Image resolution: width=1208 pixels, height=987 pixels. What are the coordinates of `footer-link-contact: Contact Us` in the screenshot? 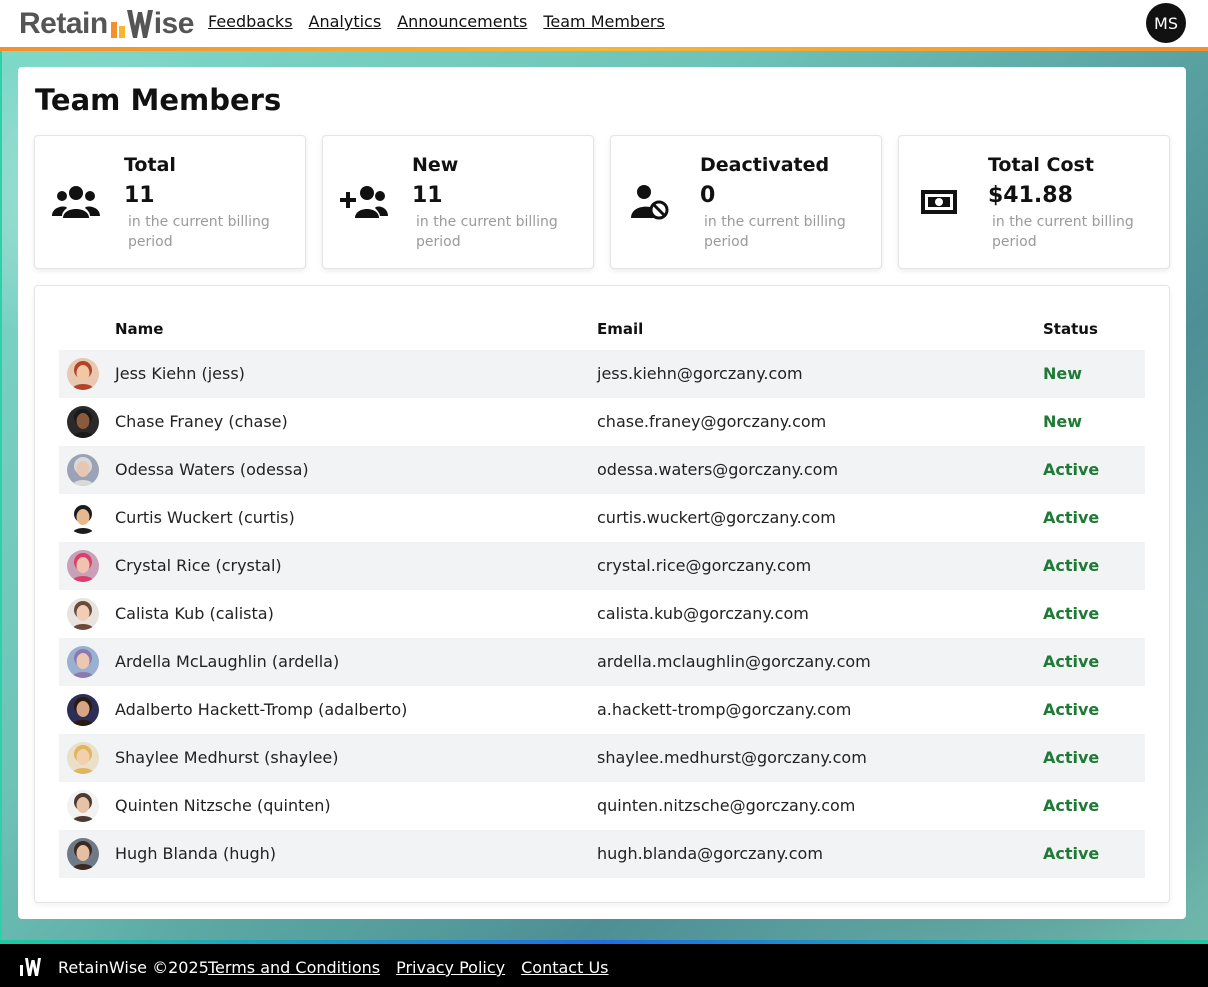 It's located at (564, 967).